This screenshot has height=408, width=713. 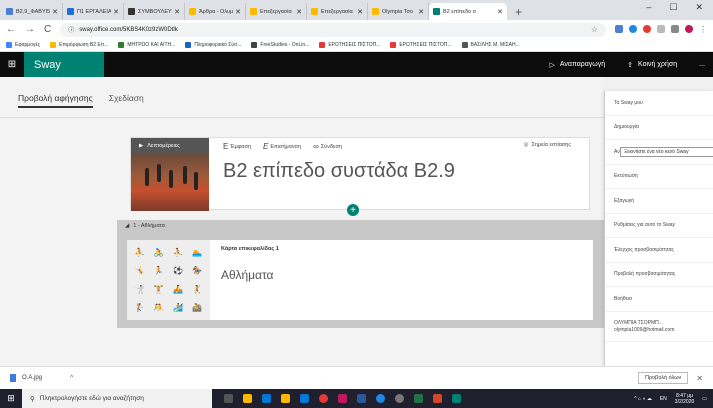 What do you see at coordinates (47, 29) in the screenshot?
I see `reload-icon: C` at bounding box center [47, 29].